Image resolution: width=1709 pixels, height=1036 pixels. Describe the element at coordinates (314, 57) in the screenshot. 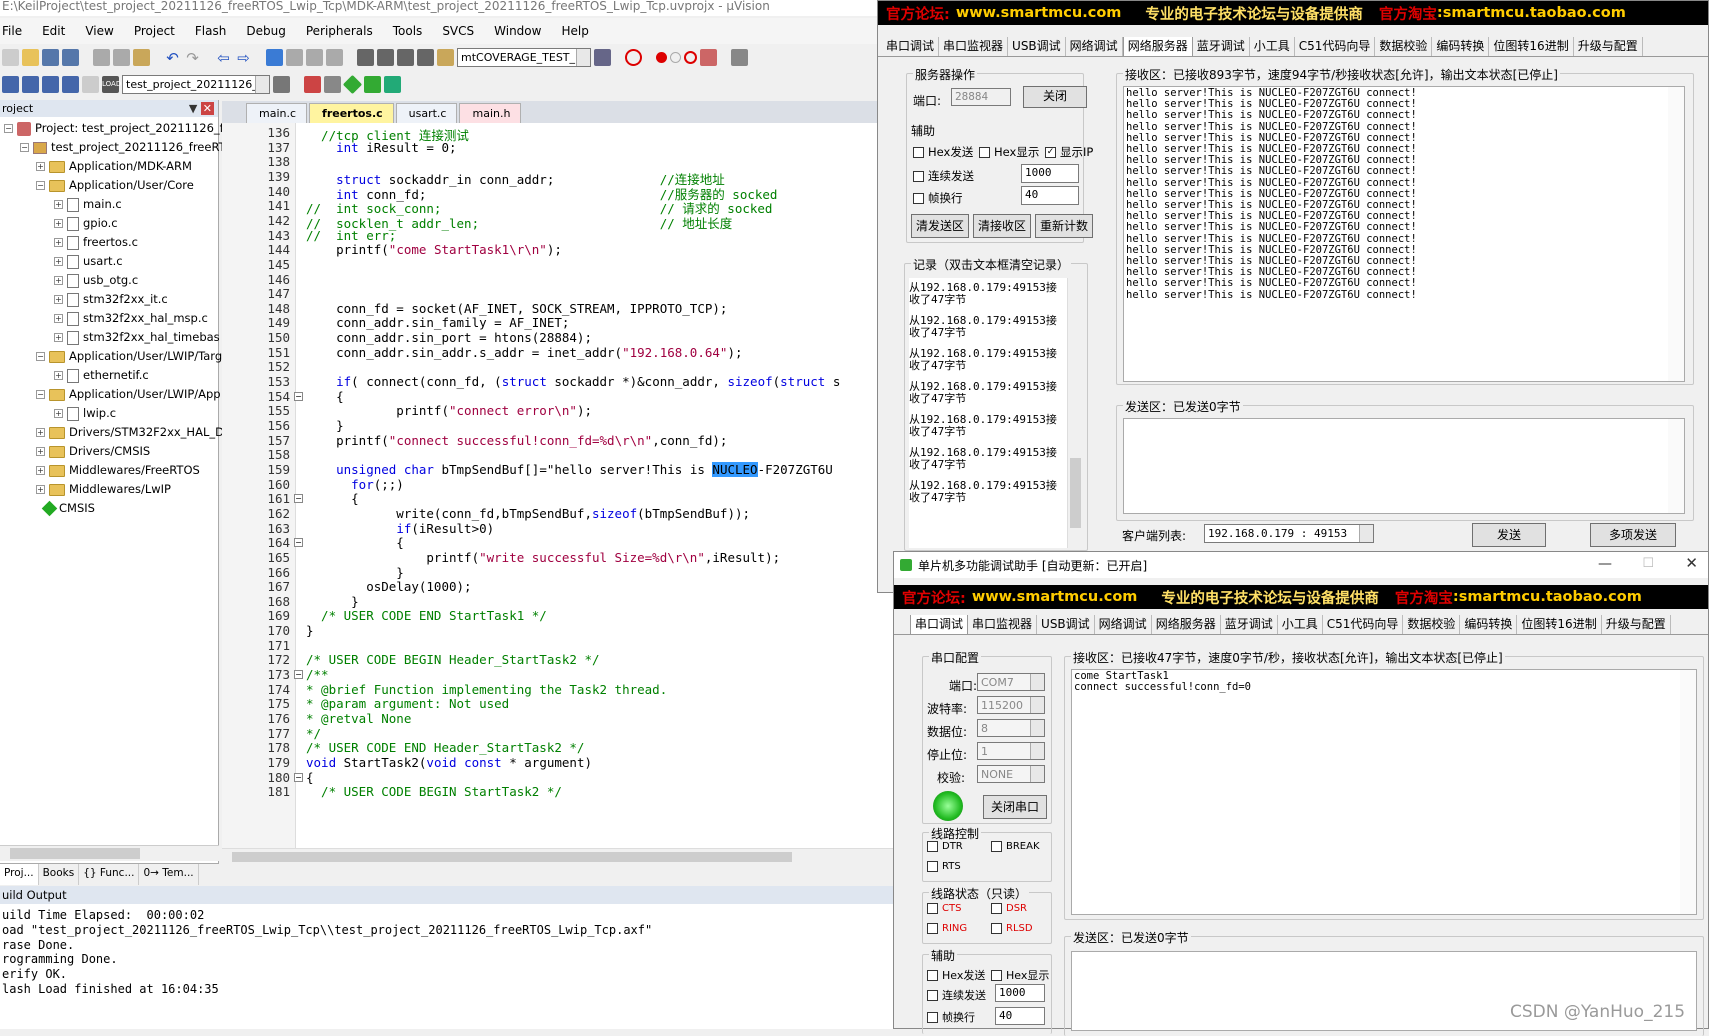

I see `bookmark-next-icon` at that location.